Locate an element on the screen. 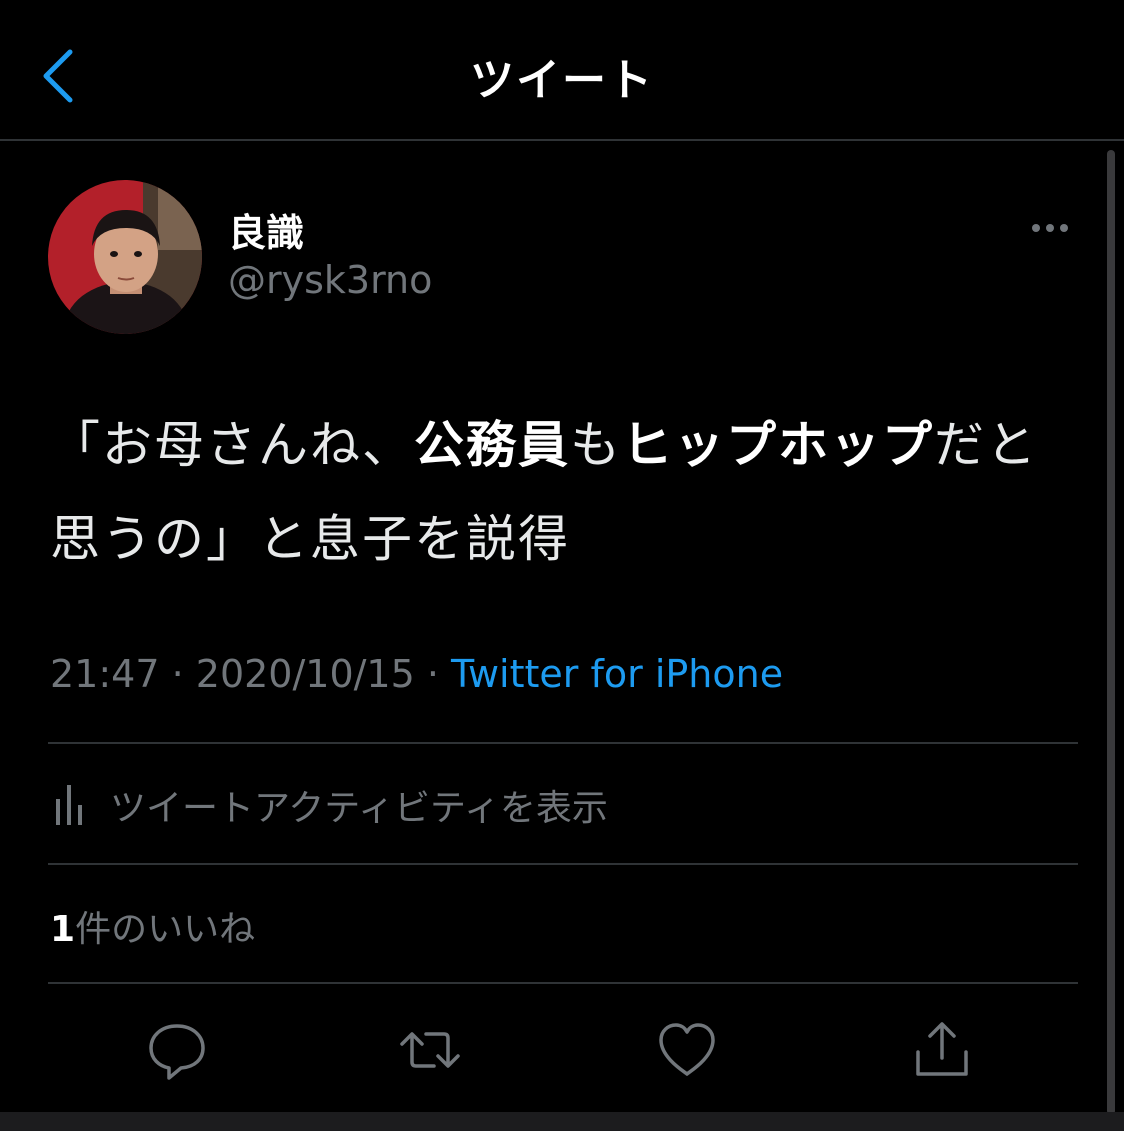 This screenshot has width=1124, height=1131. author-handle: @rysk3rno is located at coordinates (330, 280).